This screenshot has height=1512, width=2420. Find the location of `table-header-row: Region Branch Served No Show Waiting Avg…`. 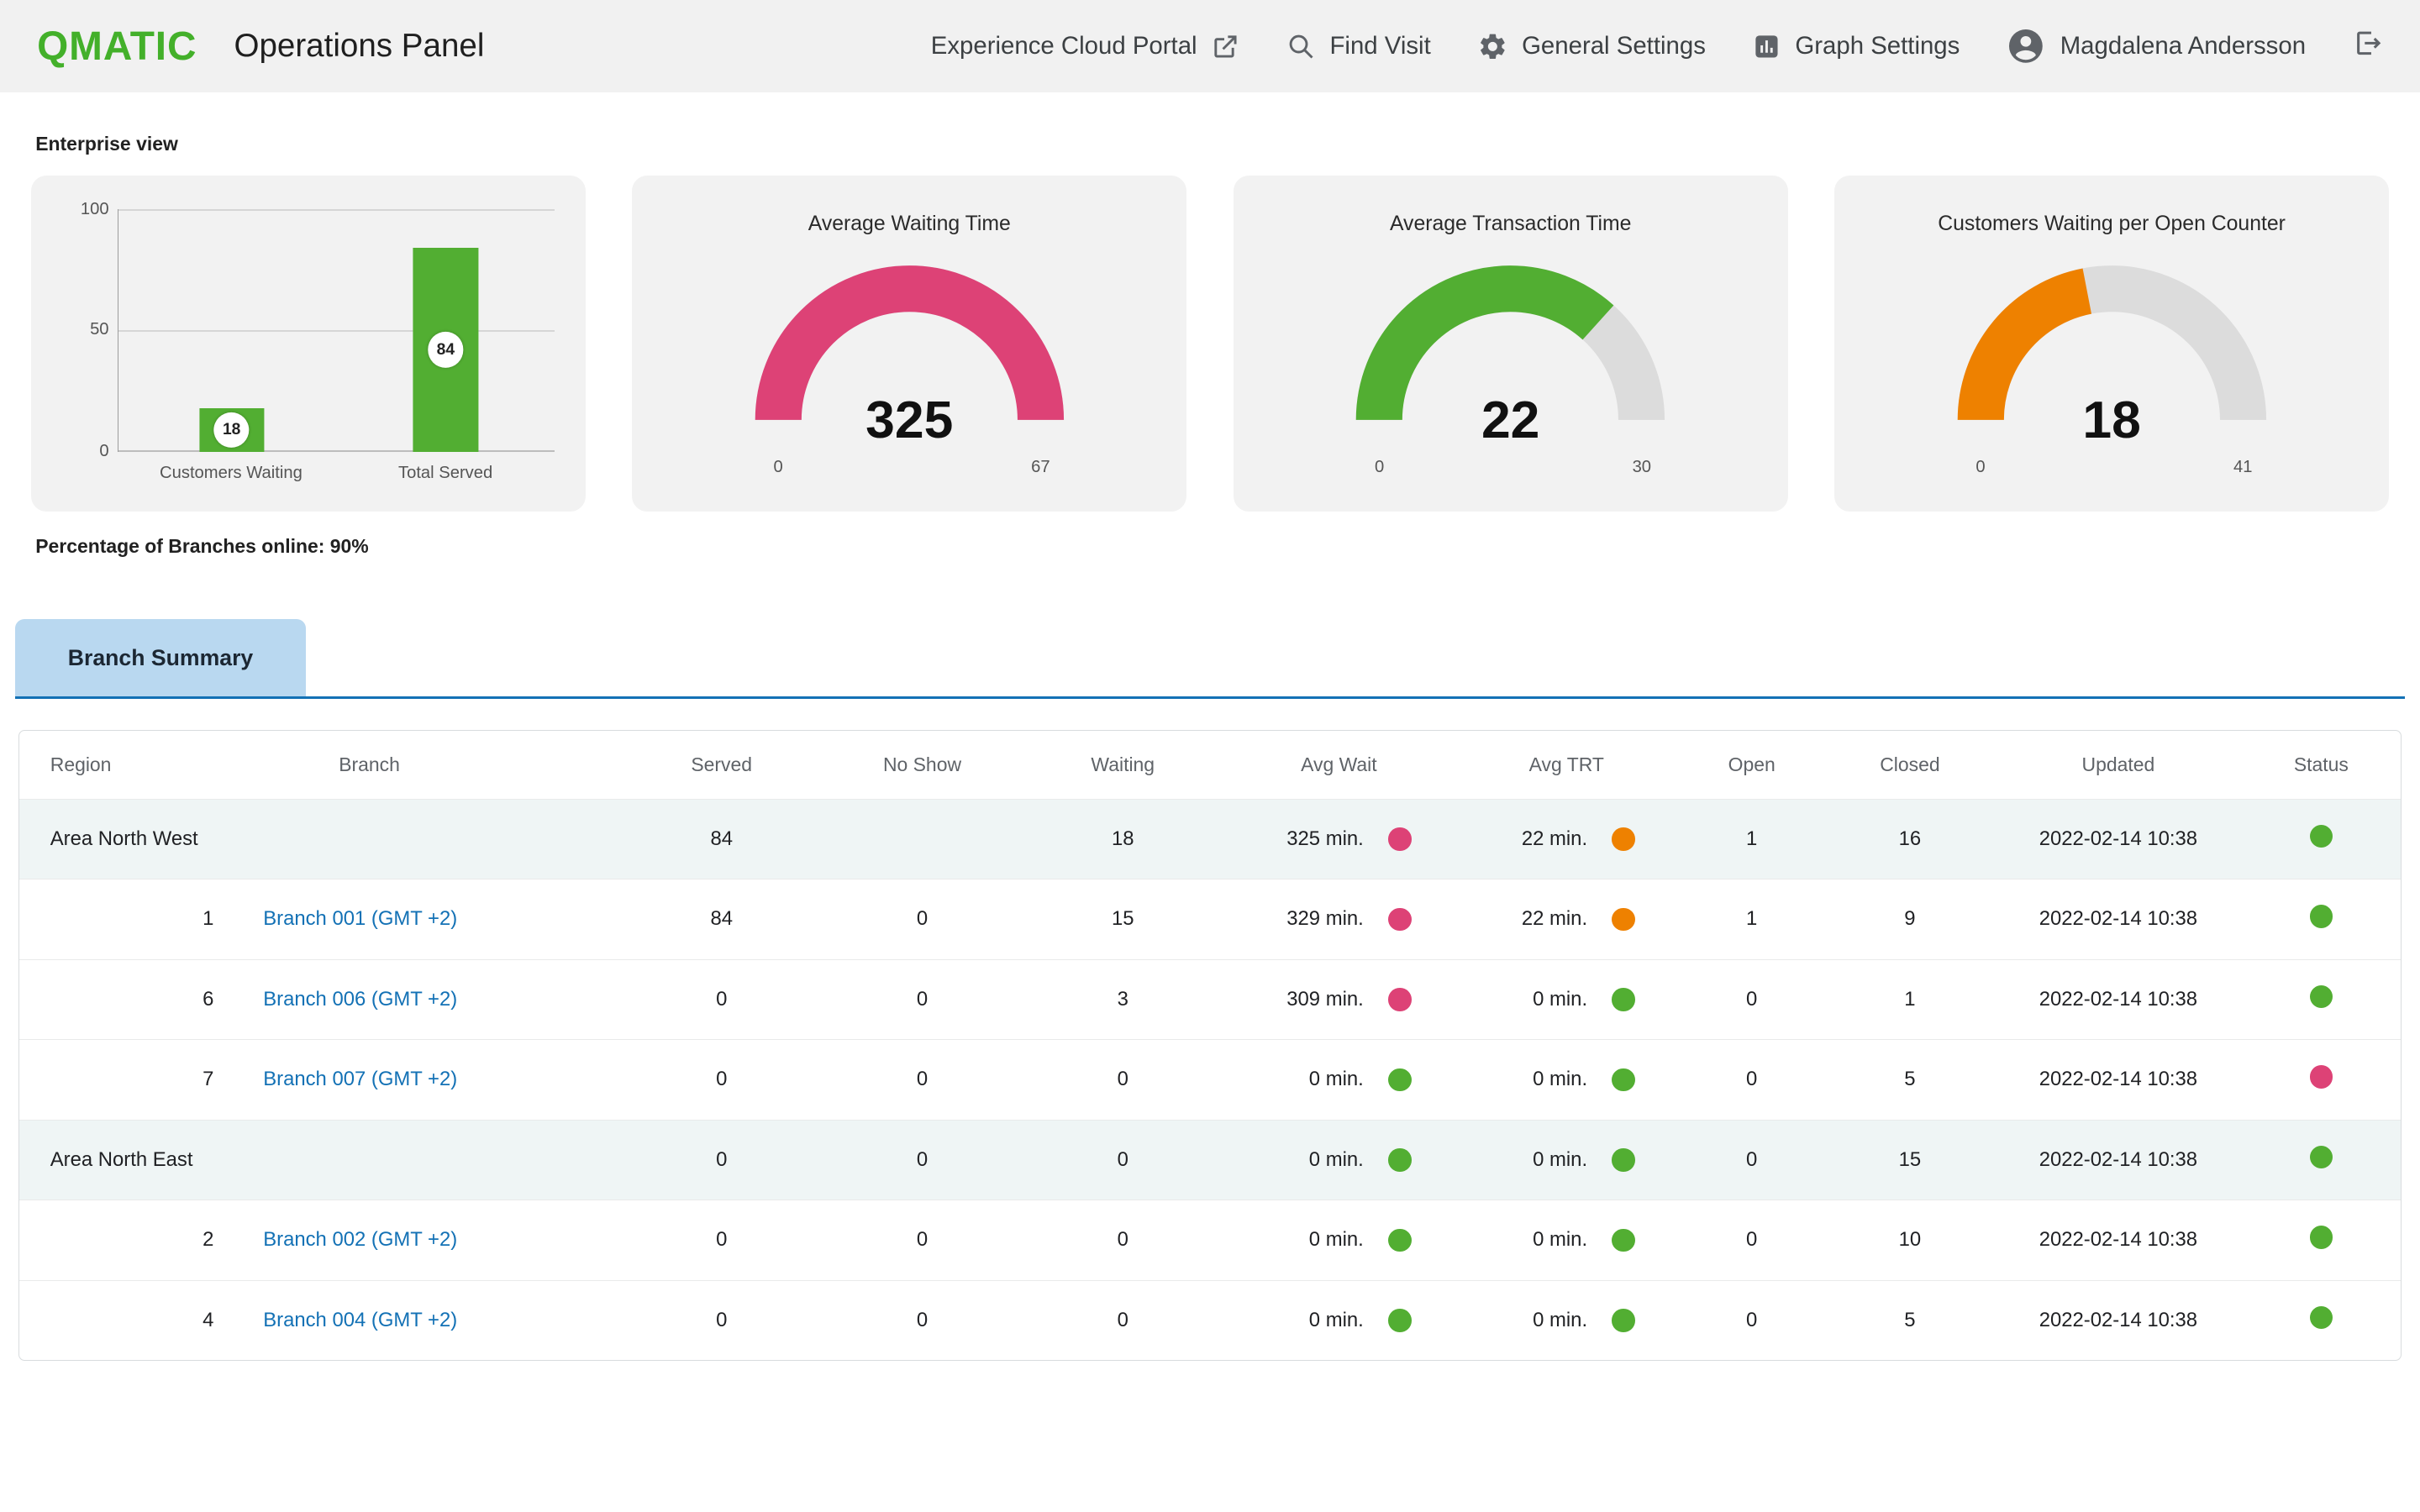

table-header-row: Region Branch Served No Show Waiting Avg… is located at coordinates (1210, 765).